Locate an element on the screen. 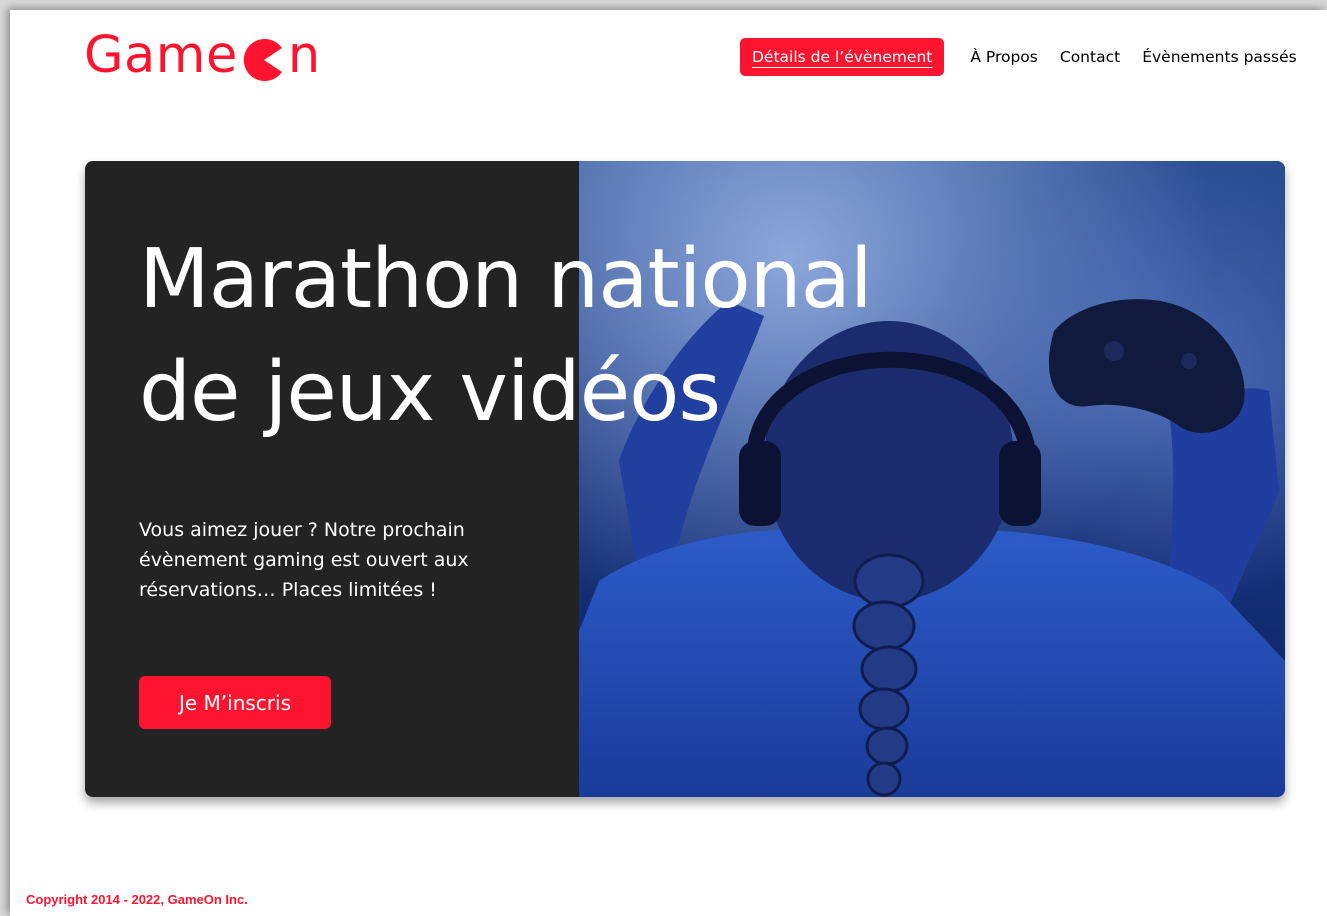 Image resolution: width=1327 pixels, height=916 pixels. logo: Game n is located at coordinates (202, 55).